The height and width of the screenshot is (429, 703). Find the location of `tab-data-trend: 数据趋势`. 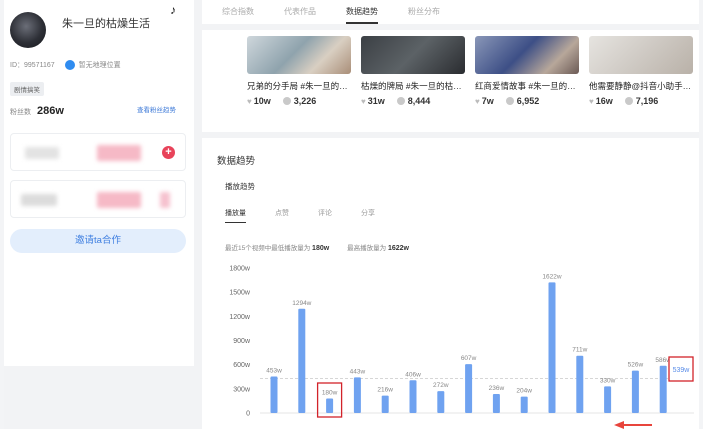

tab-data-trend: 数据趋势 is located at coordinates (362, 12).